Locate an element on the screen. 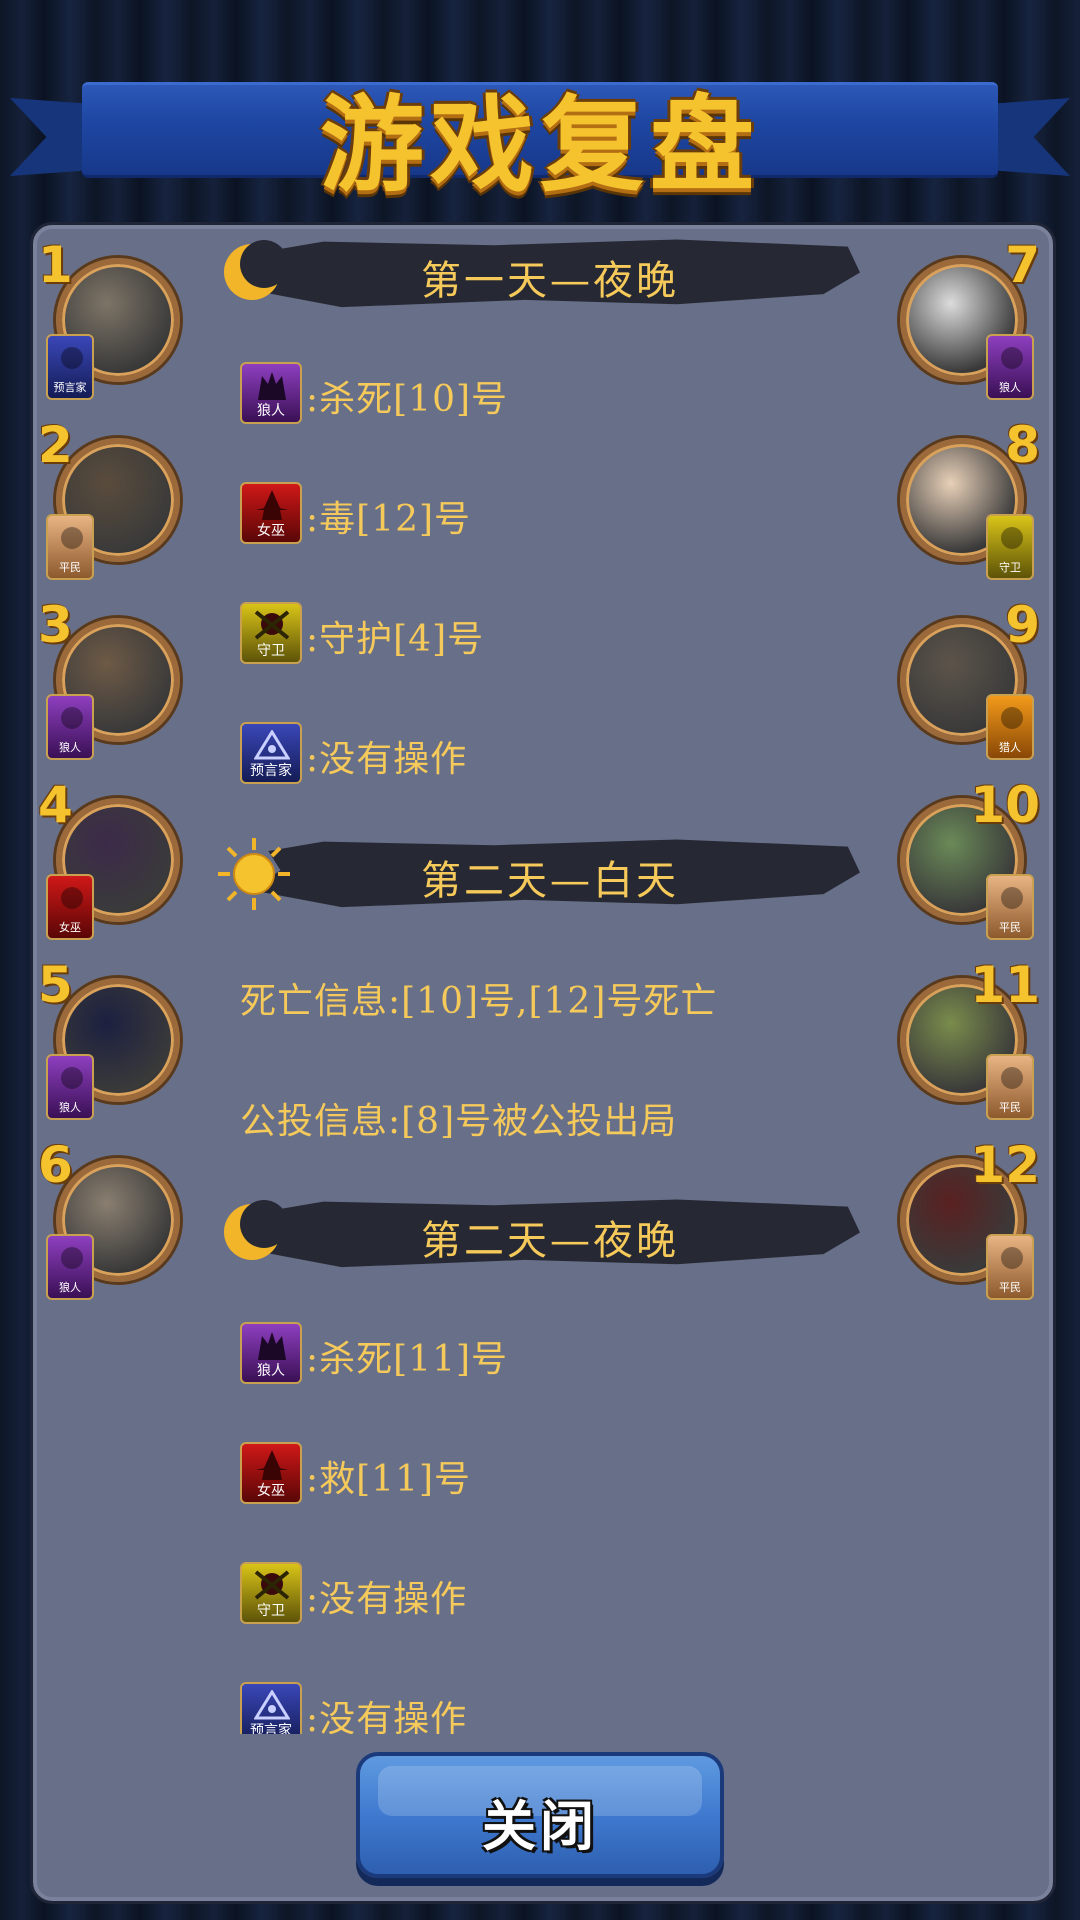  player-number: 10 is located at coordinates (1005, 805).